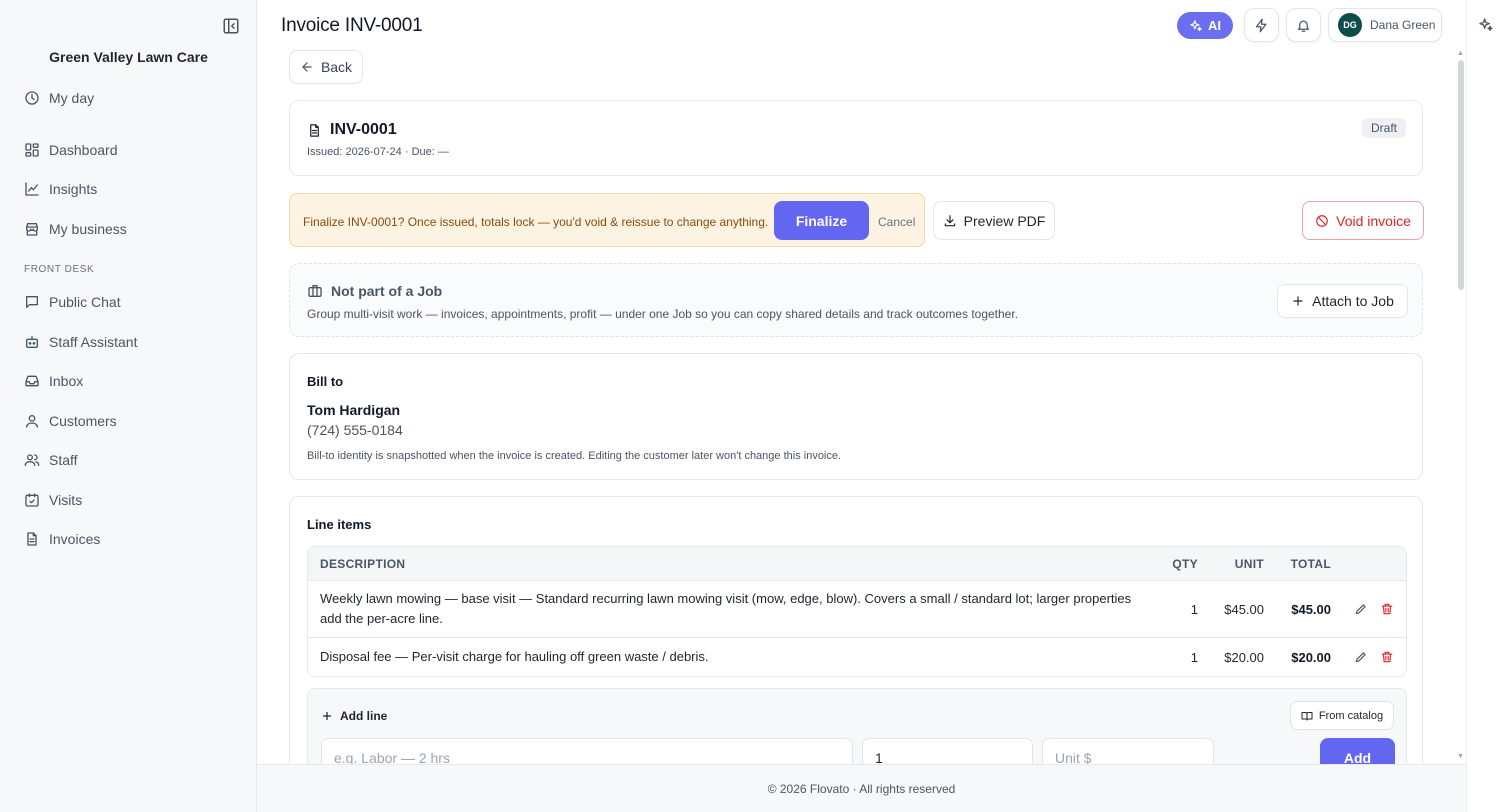  Describe the element at coordinates (75, 539) in the screenshot. I see `sidebar-item-label: Invoices` at that location.